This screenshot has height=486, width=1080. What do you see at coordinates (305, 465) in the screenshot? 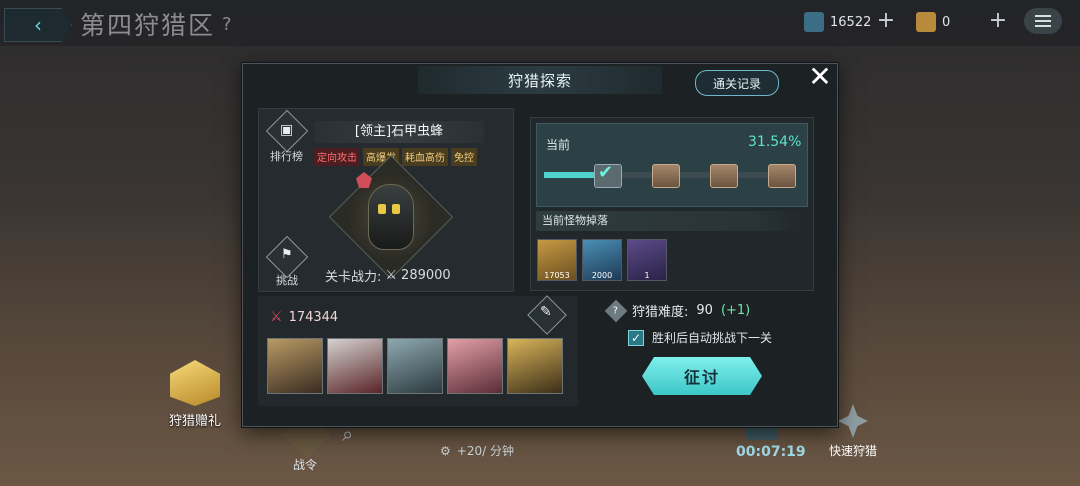
I see `battle-pass-label: 战令` at bounding box center [305, 465].